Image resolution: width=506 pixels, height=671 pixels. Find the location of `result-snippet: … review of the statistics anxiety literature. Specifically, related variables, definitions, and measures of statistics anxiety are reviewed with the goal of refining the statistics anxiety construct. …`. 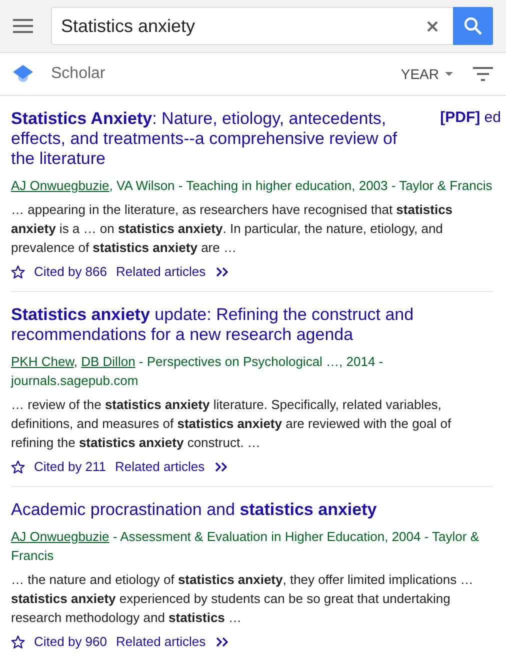

result-snippet: … review of the statistics anxiety literature. Specifically, related variables, definitions, and measures of statistics anxiety are reviewed with the goal of refining the statistics anxiety construct. … is located at coordinates (231, 424).